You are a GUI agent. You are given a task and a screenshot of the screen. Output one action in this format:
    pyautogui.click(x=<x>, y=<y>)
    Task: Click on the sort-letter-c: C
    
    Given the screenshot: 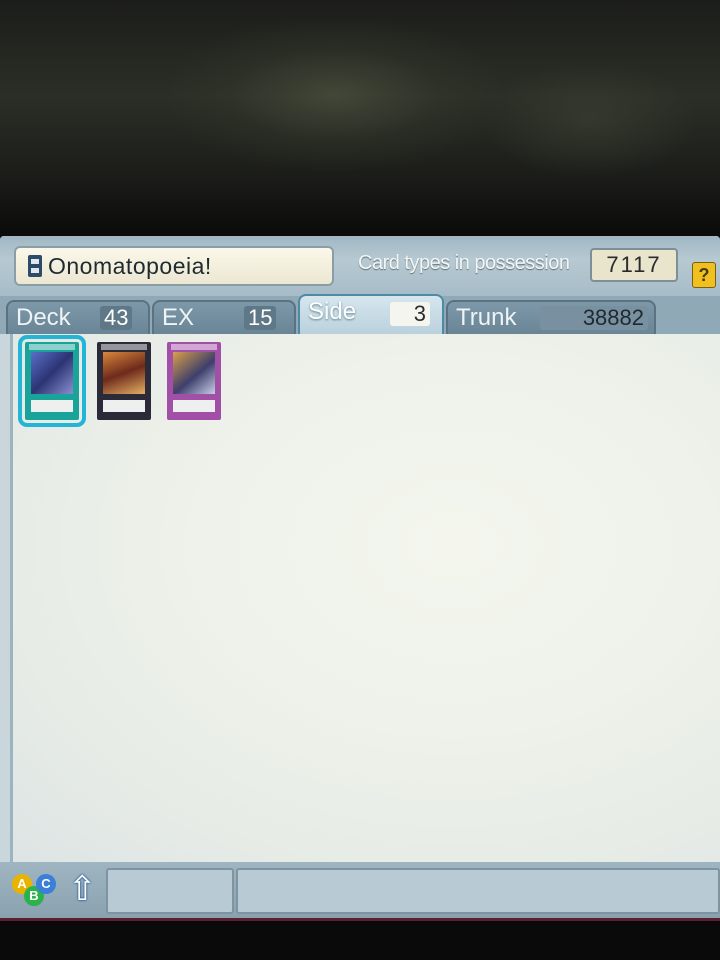 What is the action you would take?
    pyautogui.click(x=46, y=884)
    